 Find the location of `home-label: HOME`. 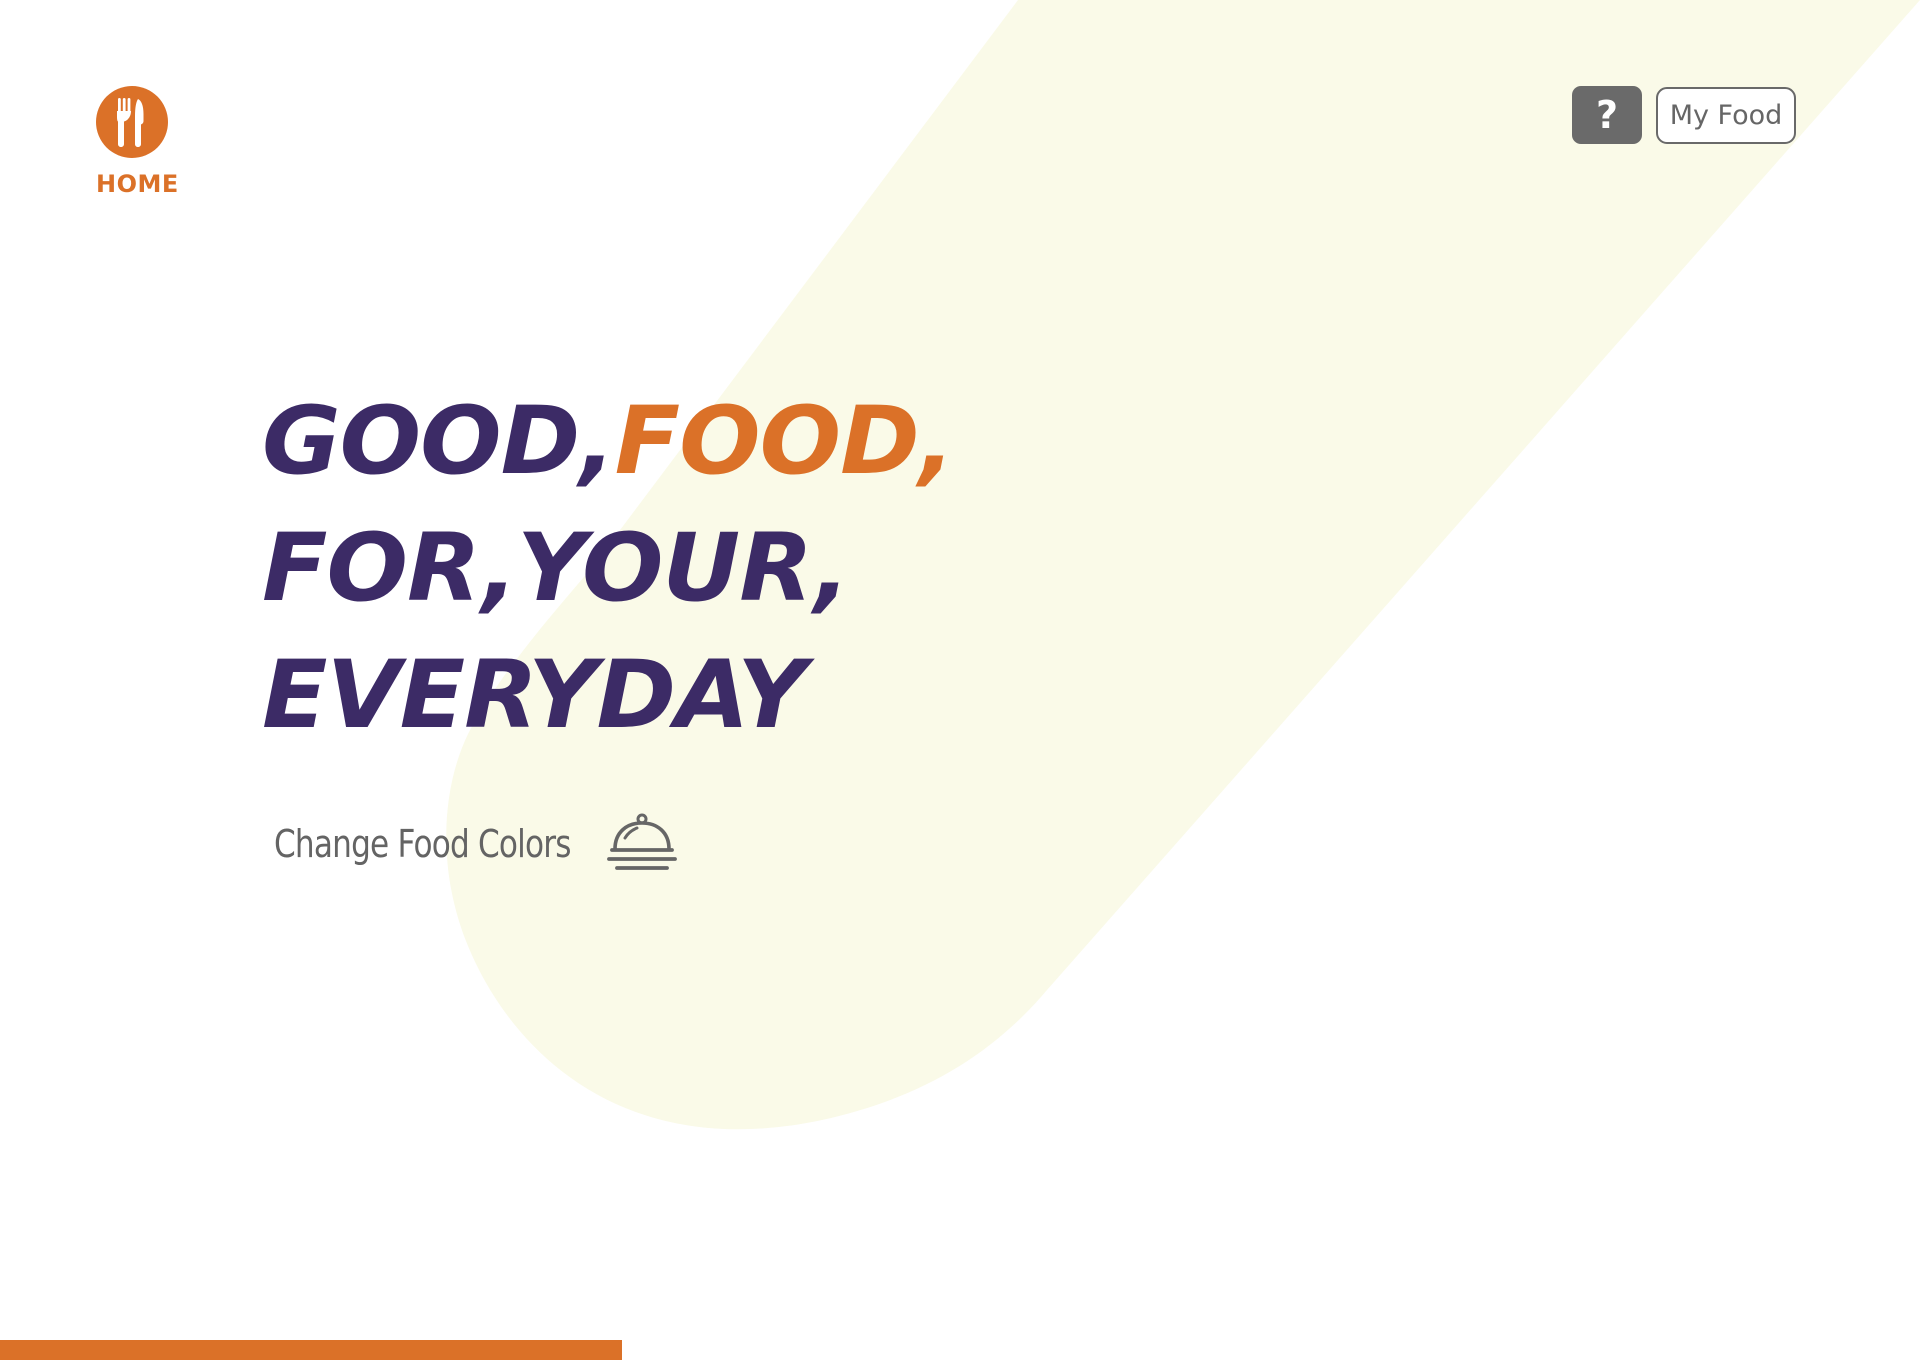

home-label: HOME is located at coordinates (137, 184).